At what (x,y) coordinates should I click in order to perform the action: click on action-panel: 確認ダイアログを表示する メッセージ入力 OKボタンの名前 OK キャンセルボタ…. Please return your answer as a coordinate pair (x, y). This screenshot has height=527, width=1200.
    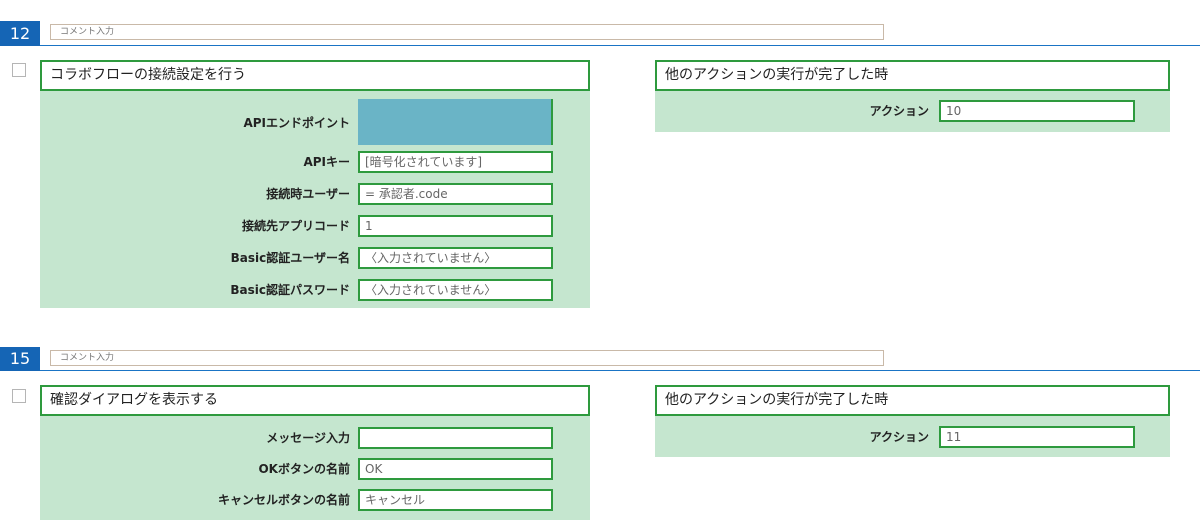
    Looking at the image, I should click on (315, 452).